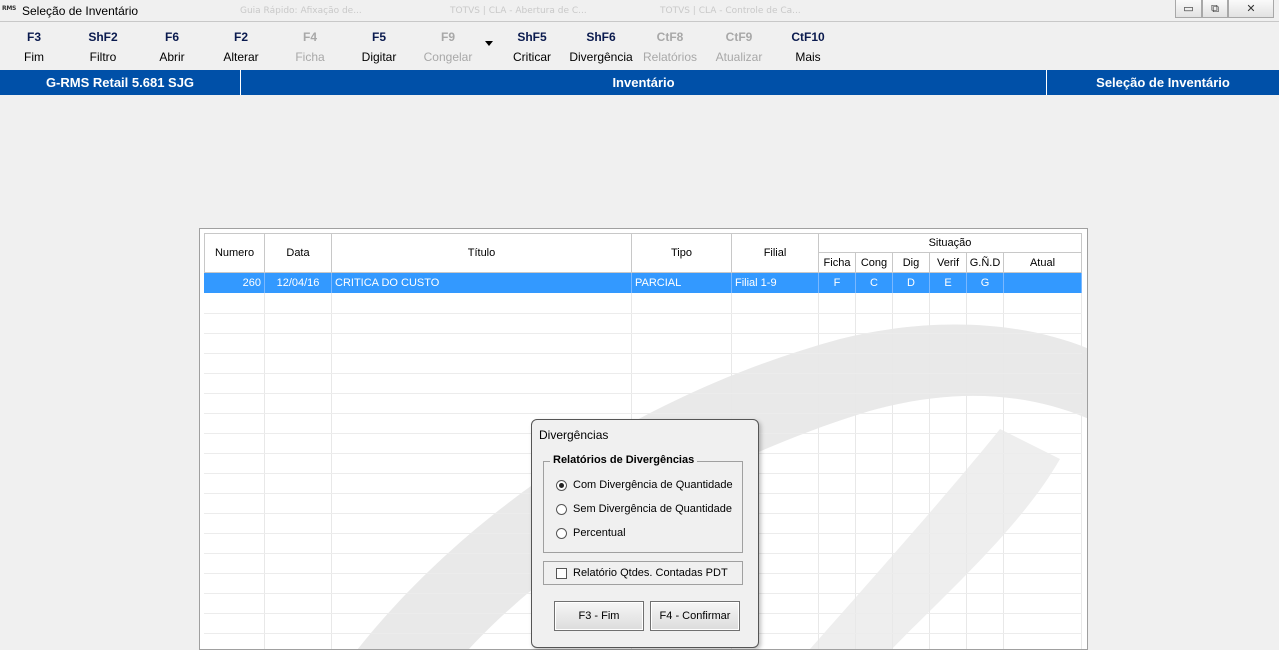 This screenshot has height=650, width=1279. Describe the element at coordinates (874, 263) in the screenshot. I see `column-header-cong: Cong` at that location.